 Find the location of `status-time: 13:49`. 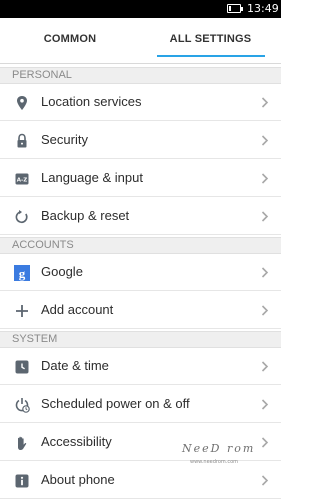

status-time: 13:49 is located at coordinates (263, 8).